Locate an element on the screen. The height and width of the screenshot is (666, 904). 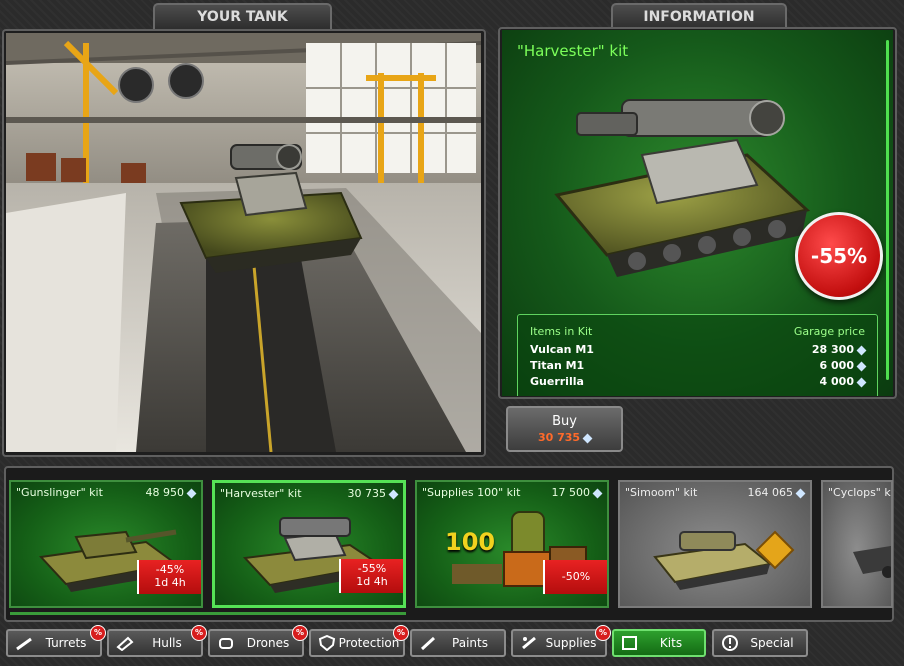
kit-card-discount: -55% 1d 4h is located at coordinates (371, 576).